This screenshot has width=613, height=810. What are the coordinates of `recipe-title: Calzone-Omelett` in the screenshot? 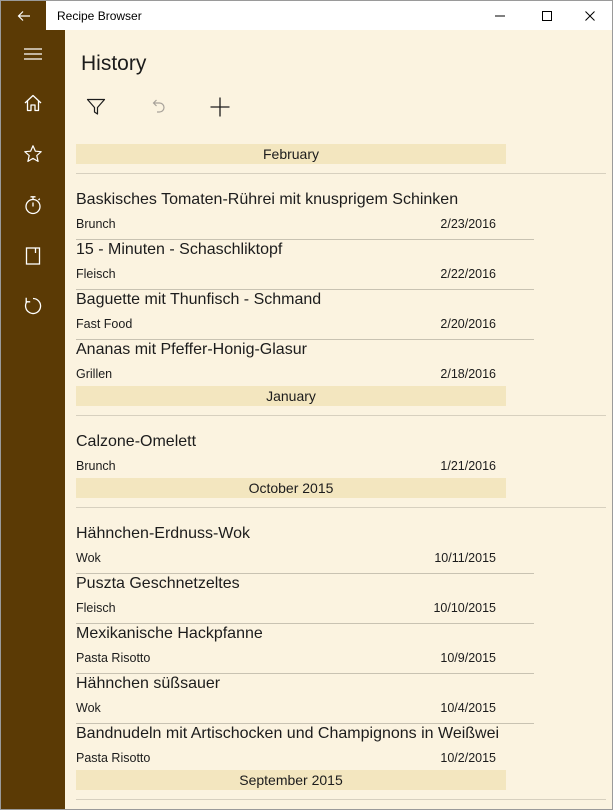 It's located at (136, 441).